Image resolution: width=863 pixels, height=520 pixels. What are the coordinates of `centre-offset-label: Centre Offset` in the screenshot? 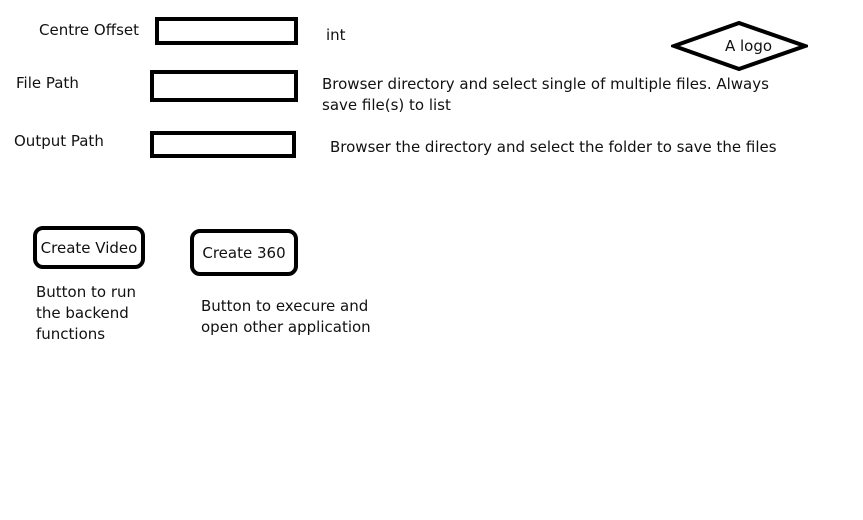 It's located at (89, 30).